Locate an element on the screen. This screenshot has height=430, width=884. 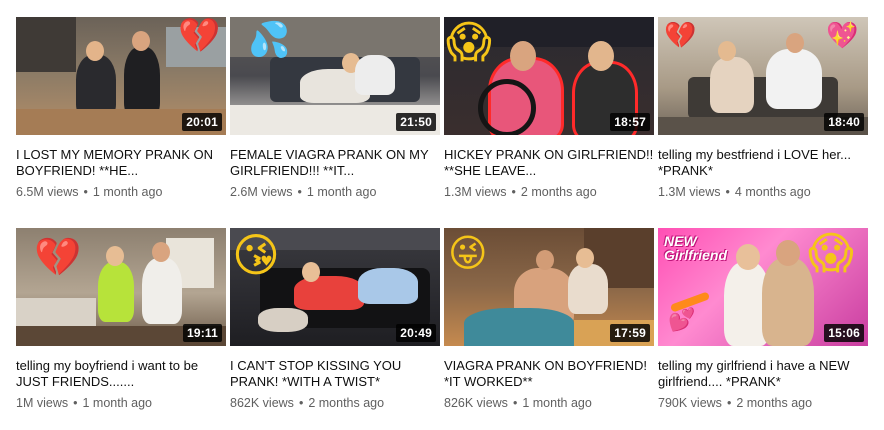
video-duration: 20:01 is located at coordinates (202, 122).